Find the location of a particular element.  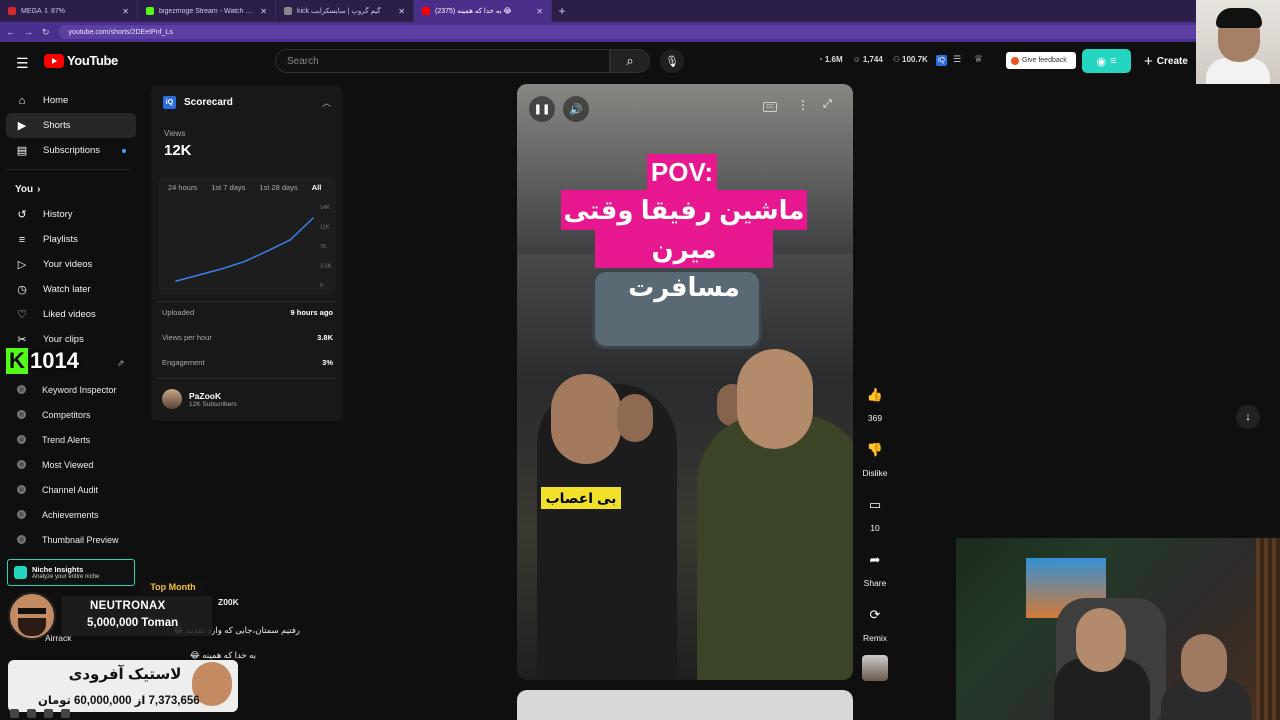

streamer-webcam-overlay is located at coordinates (1118, 629).